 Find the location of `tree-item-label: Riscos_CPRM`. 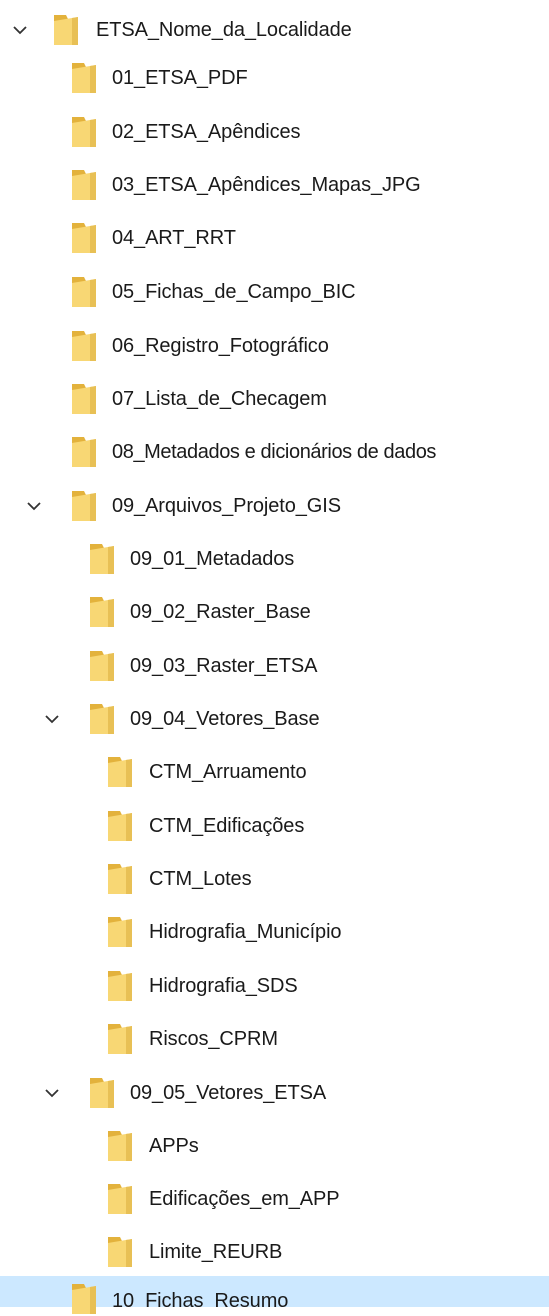

tree-item-label: Riscos_CPRM is located at coordinates (213, 1039).